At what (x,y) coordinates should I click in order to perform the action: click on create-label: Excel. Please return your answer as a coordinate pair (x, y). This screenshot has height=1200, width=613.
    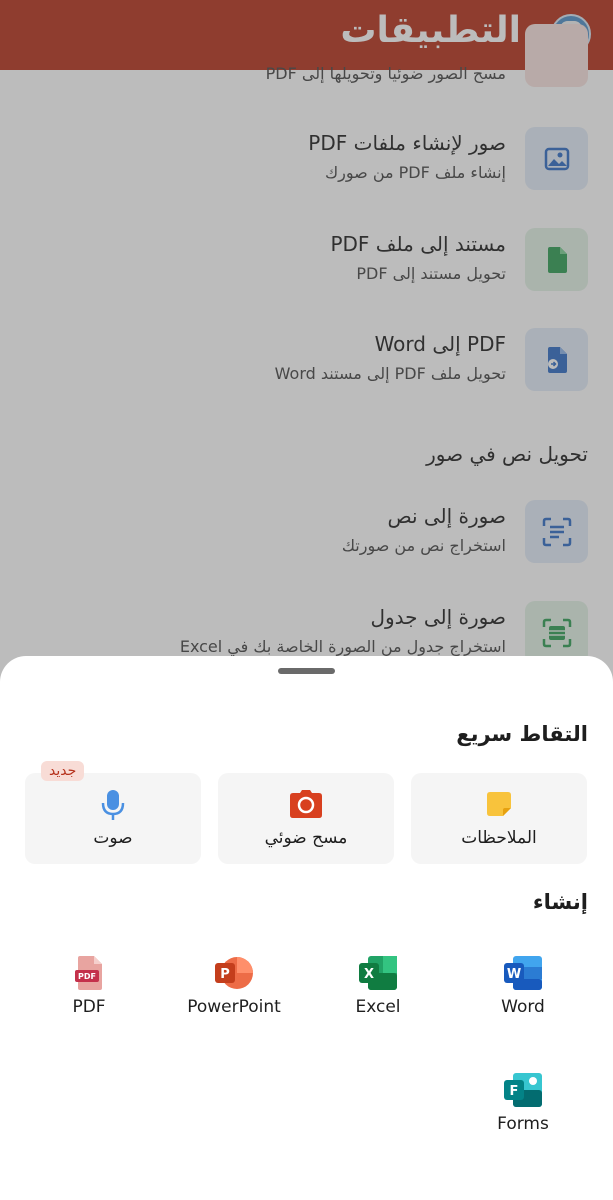
    Looking at the image, I should click on (378, 1007).